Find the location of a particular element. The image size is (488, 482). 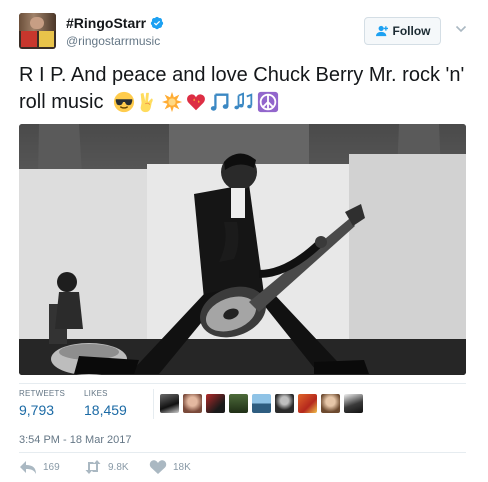

likes-label: LIKES is located at coordinates (96, 393).